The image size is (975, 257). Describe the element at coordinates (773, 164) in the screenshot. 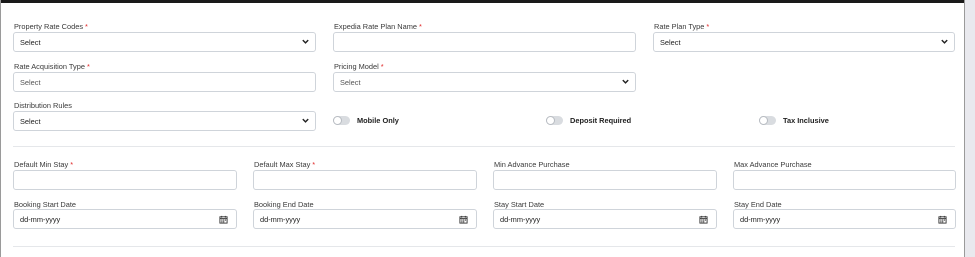

I see `max-advance-purchase-label: Max Advance Purchase` at that location.